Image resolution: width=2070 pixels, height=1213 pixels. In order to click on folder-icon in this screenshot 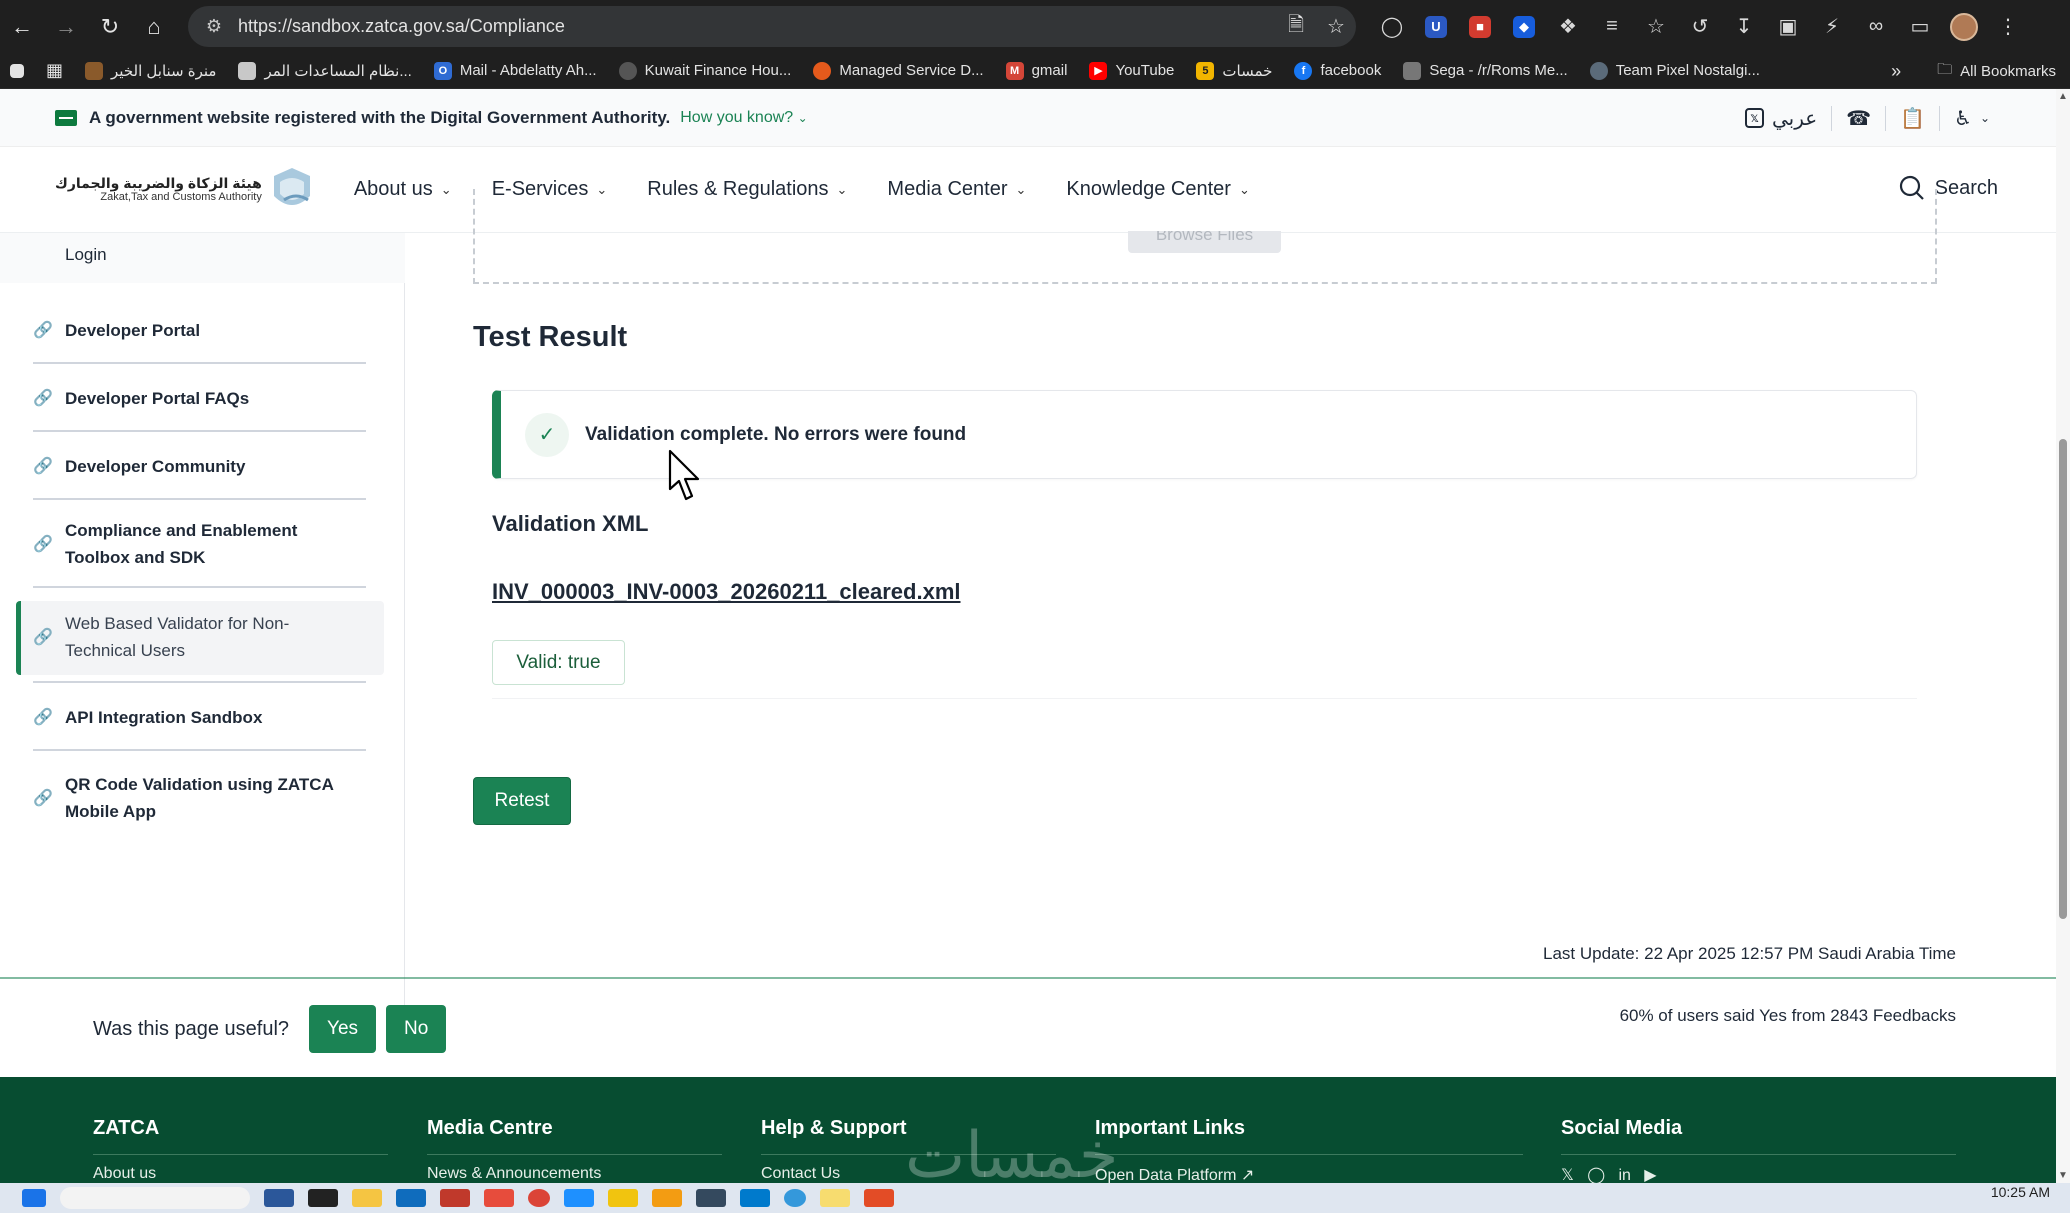, I will do `click(367, 1198)`.